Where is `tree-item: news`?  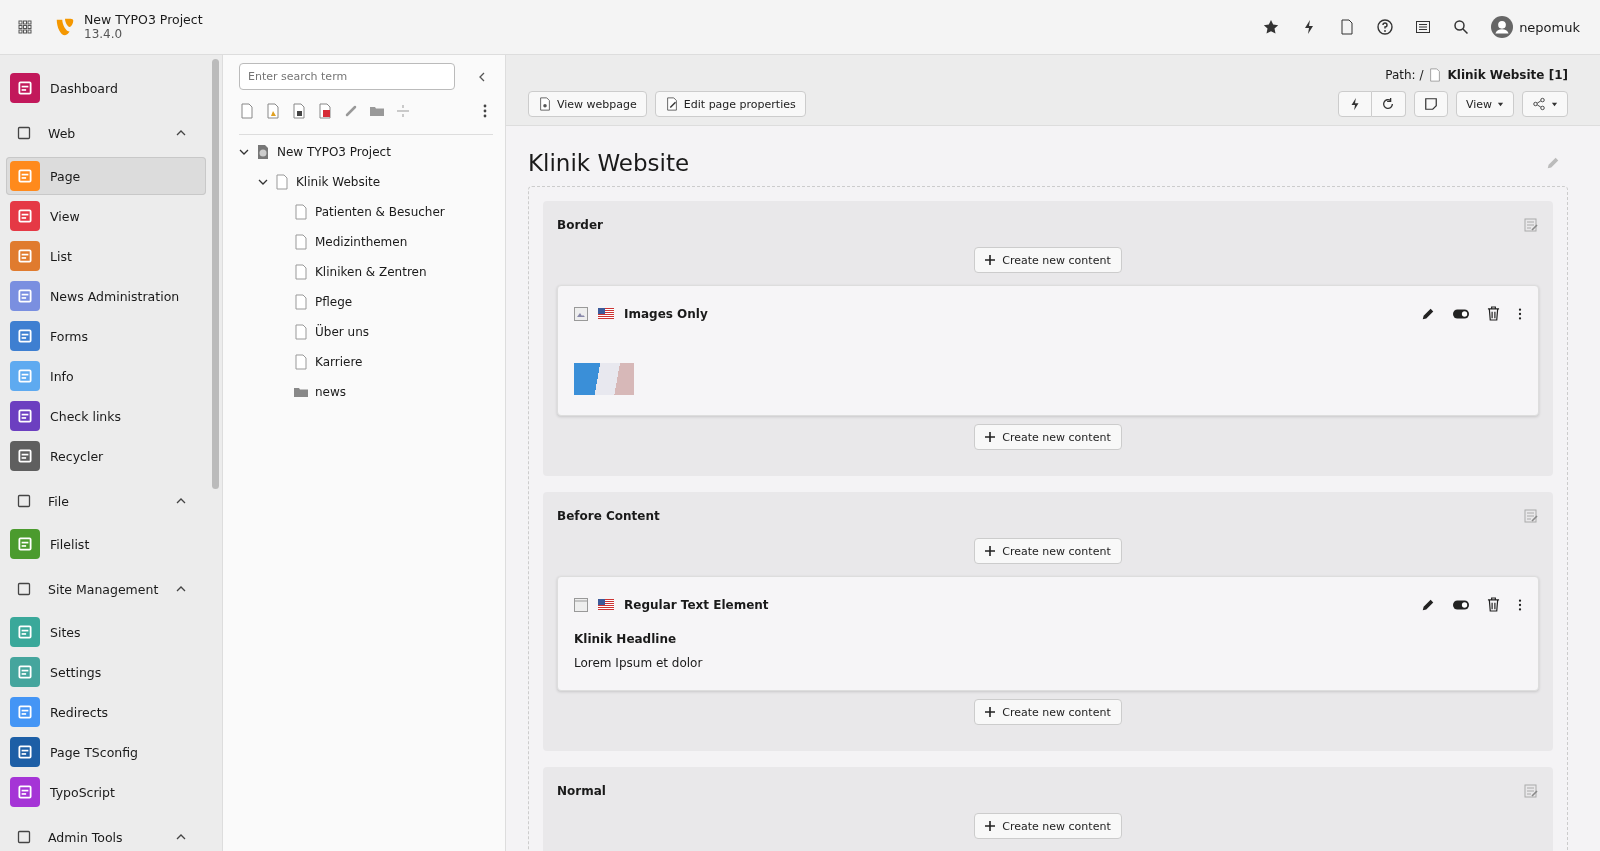 tree-item: news is located at coordinates (331, 392).